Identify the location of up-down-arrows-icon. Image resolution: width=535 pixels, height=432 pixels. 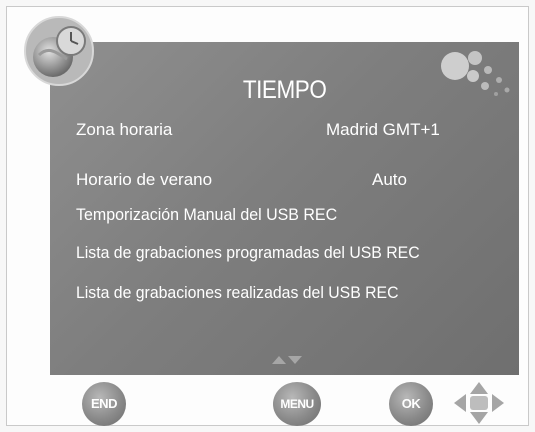
(287, 360).